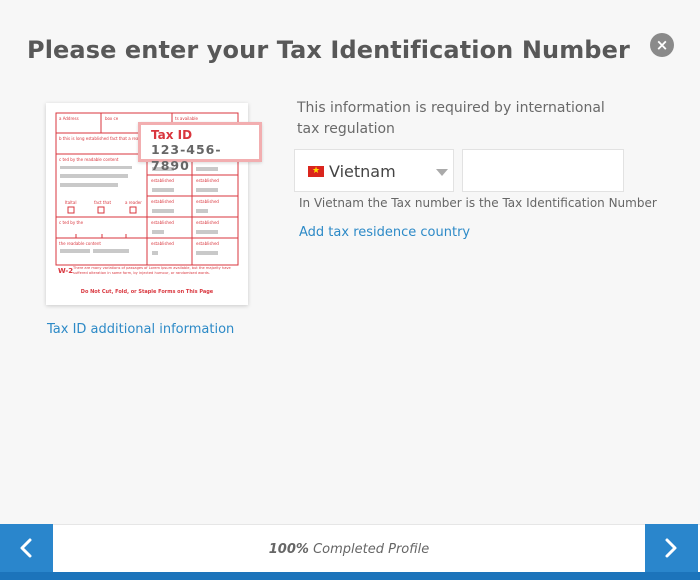 The image size is (700, 580). Describe the element at coordinates (112, 118) in the screenshot. I see `form-field-label: box ce` at that location.